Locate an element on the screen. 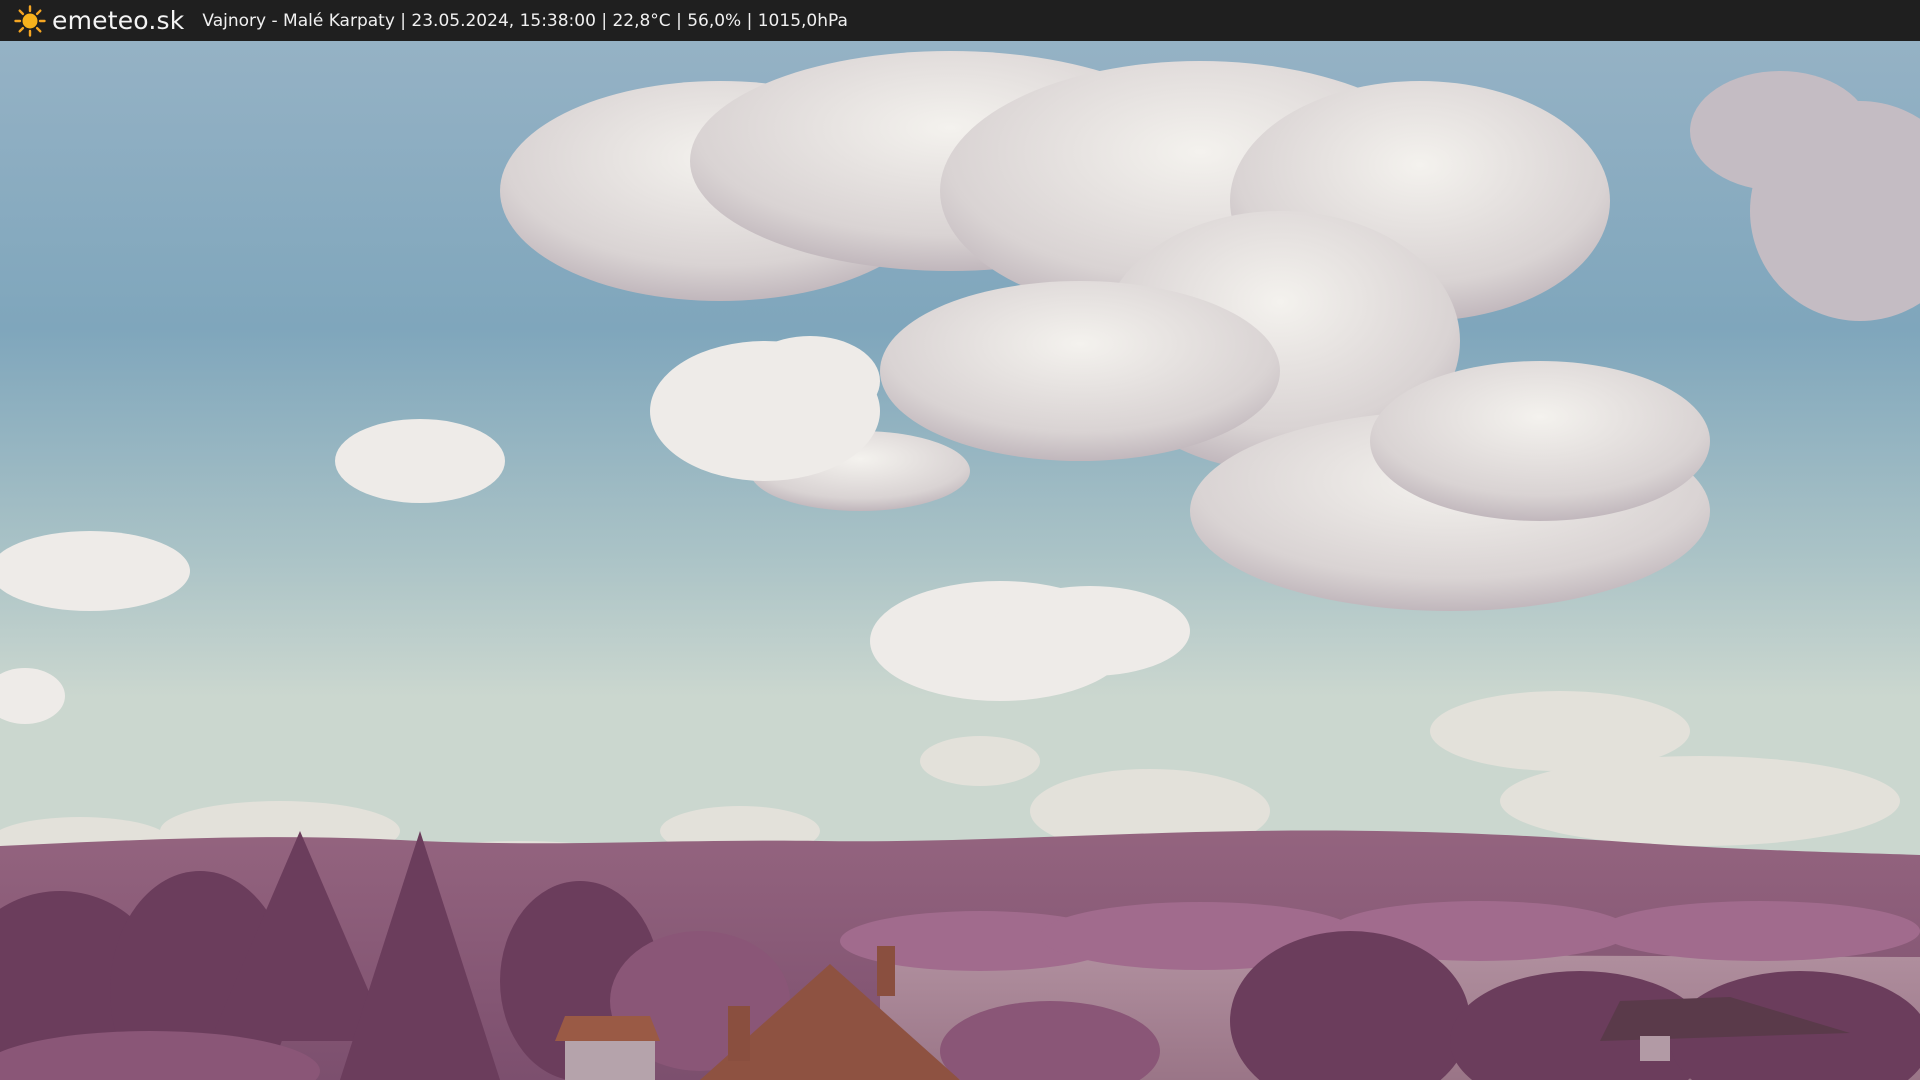  sun-icon is located at coordinates (30, 20).